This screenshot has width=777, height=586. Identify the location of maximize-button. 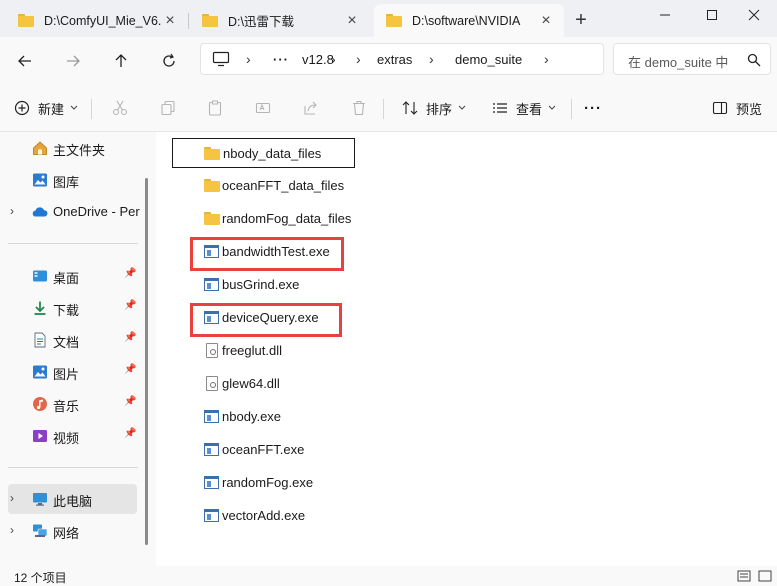
(712, 15).